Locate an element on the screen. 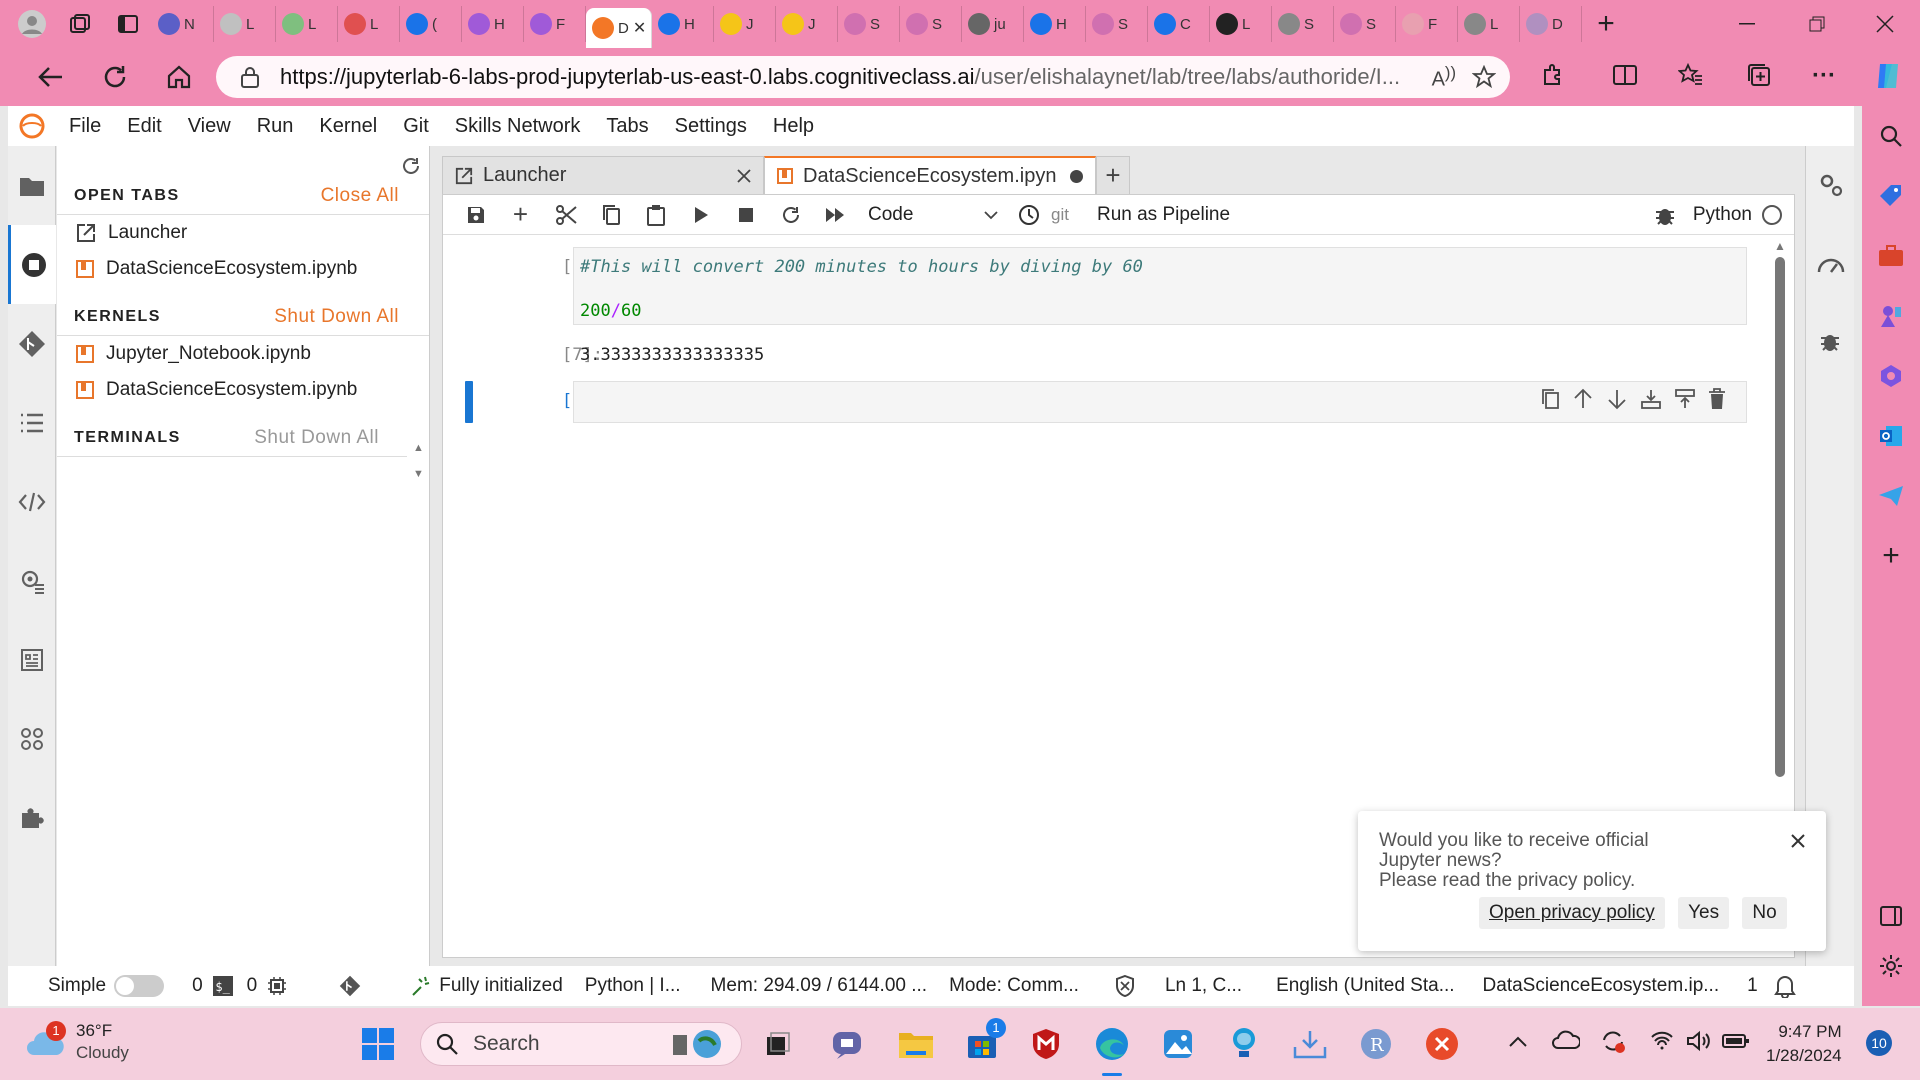  wifi-icon is located at coordinates (1662, 1040).